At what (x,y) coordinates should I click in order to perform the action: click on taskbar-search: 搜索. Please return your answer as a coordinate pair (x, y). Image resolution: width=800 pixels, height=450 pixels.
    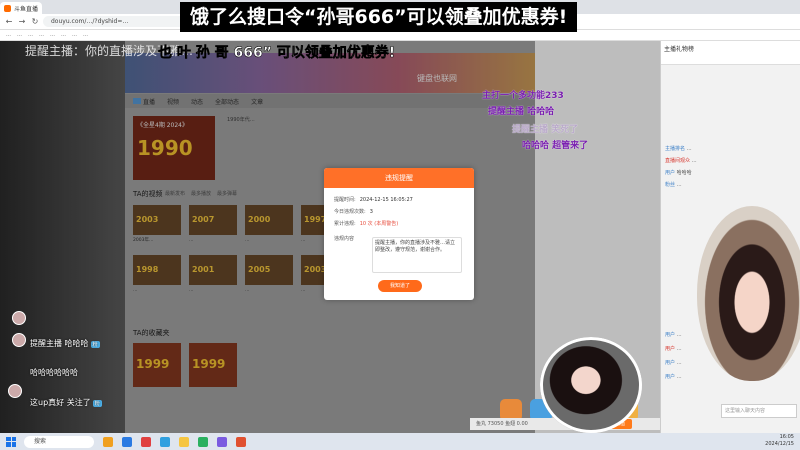
    Looking at the image, I should click on (59, 441).